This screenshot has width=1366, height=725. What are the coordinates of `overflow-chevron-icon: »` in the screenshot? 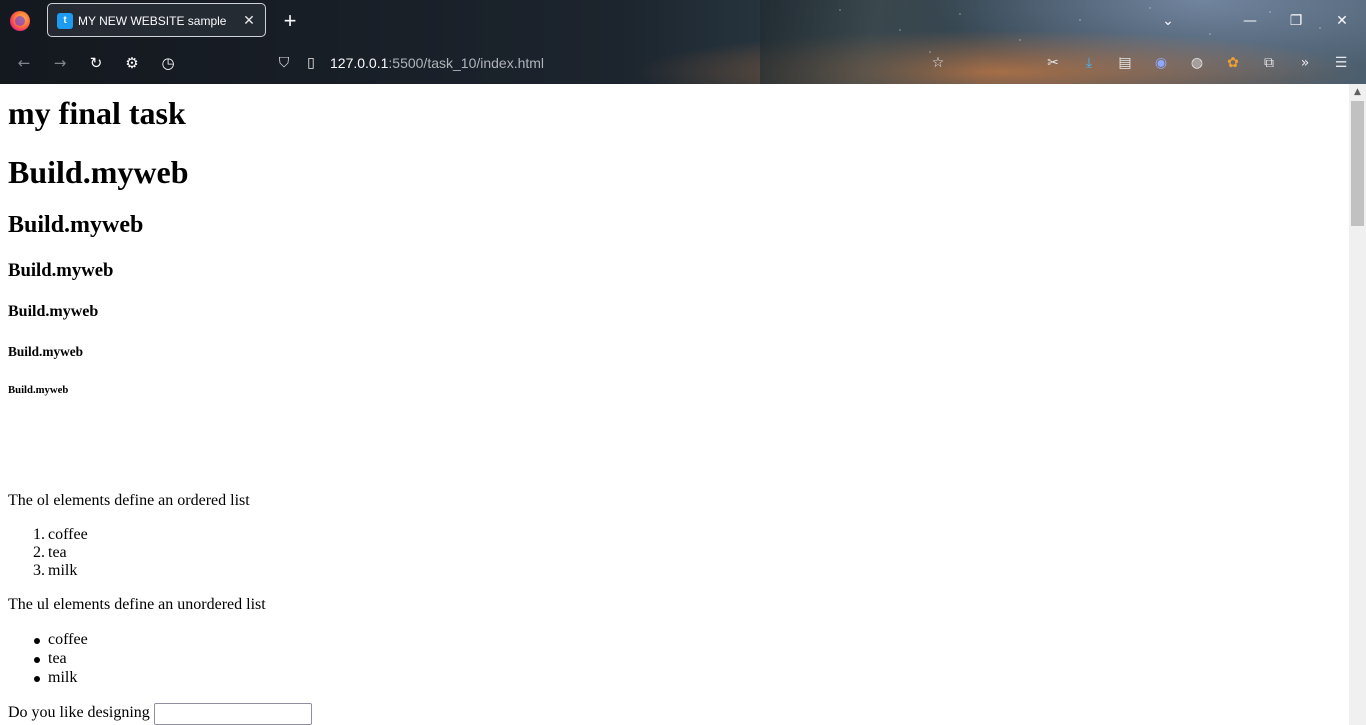 It's located at (1305, 63).